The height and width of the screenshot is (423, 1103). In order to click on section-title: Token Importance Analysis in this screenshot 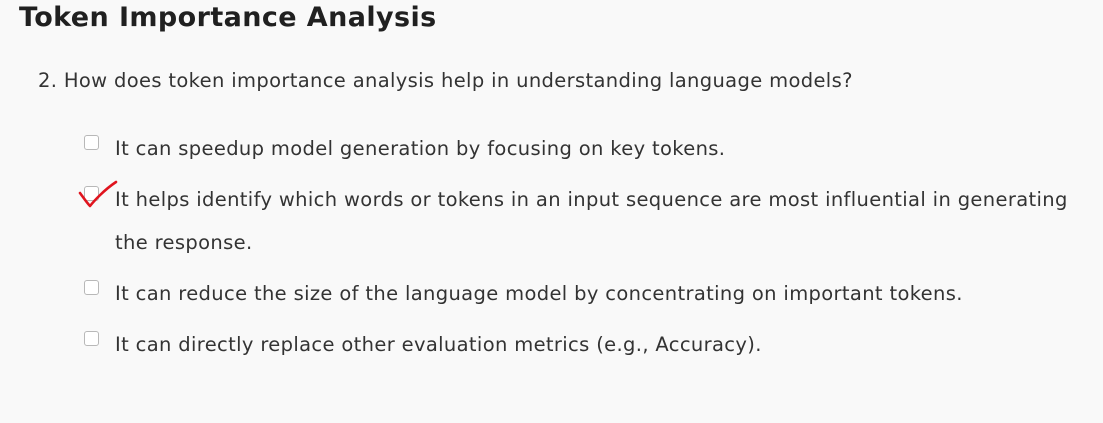, I will do `click(228, 17)`.